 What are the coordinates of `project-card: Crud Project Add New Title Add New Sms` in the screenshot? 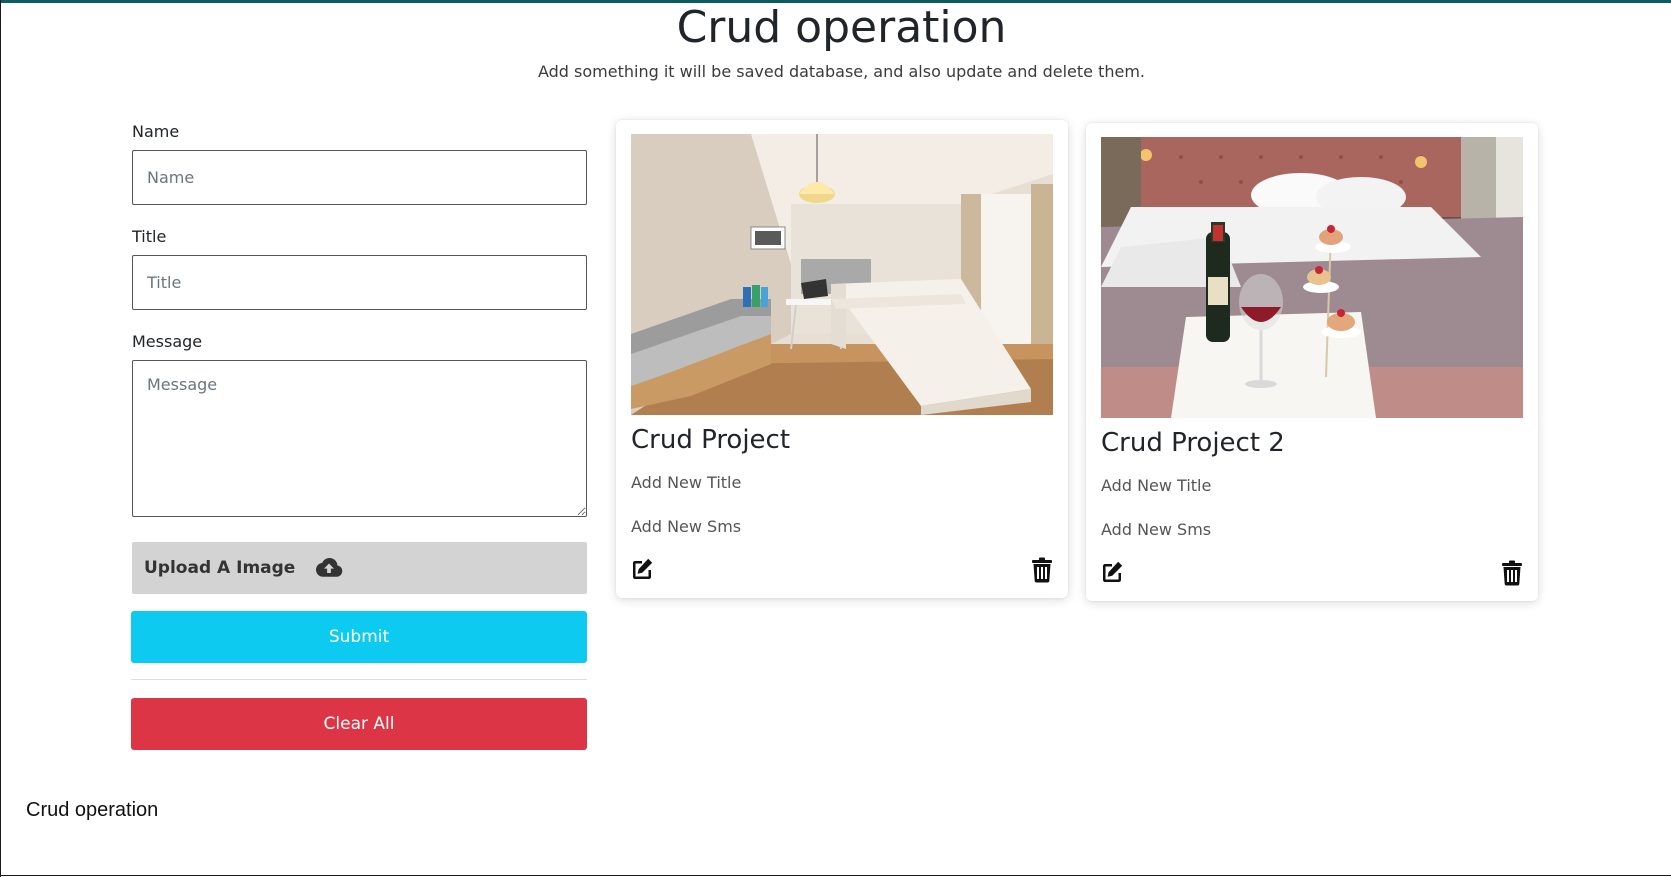 It's located at (842, 359).